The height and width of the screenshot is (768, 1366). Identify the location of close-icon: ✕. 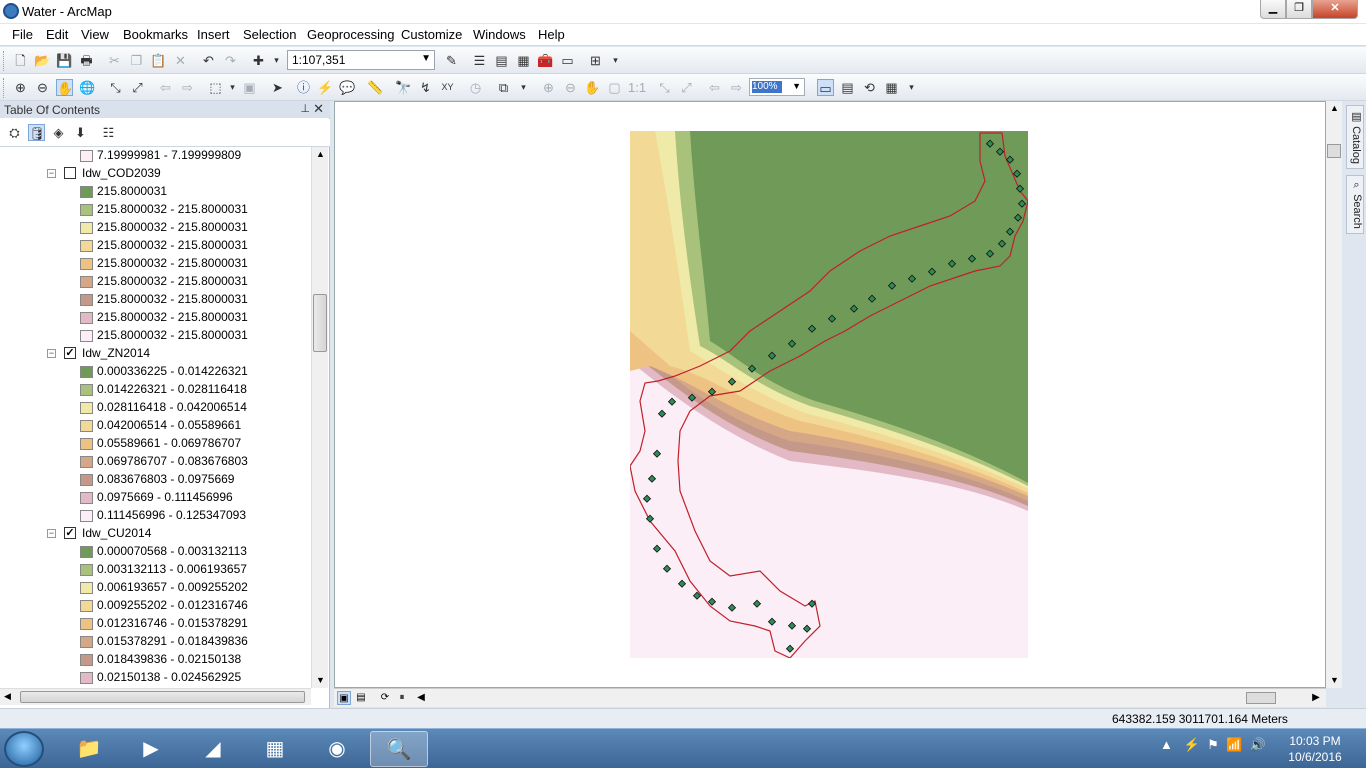
(318, 109).